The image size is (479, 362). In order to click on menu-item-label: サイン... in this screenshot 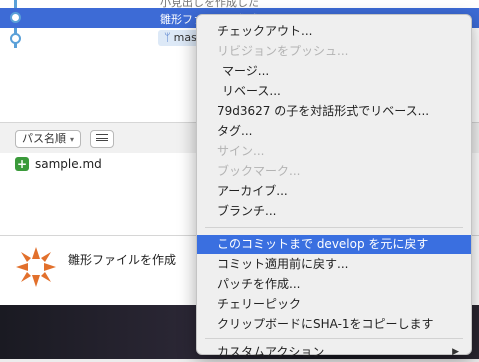, I will do `click(241, 151)`.